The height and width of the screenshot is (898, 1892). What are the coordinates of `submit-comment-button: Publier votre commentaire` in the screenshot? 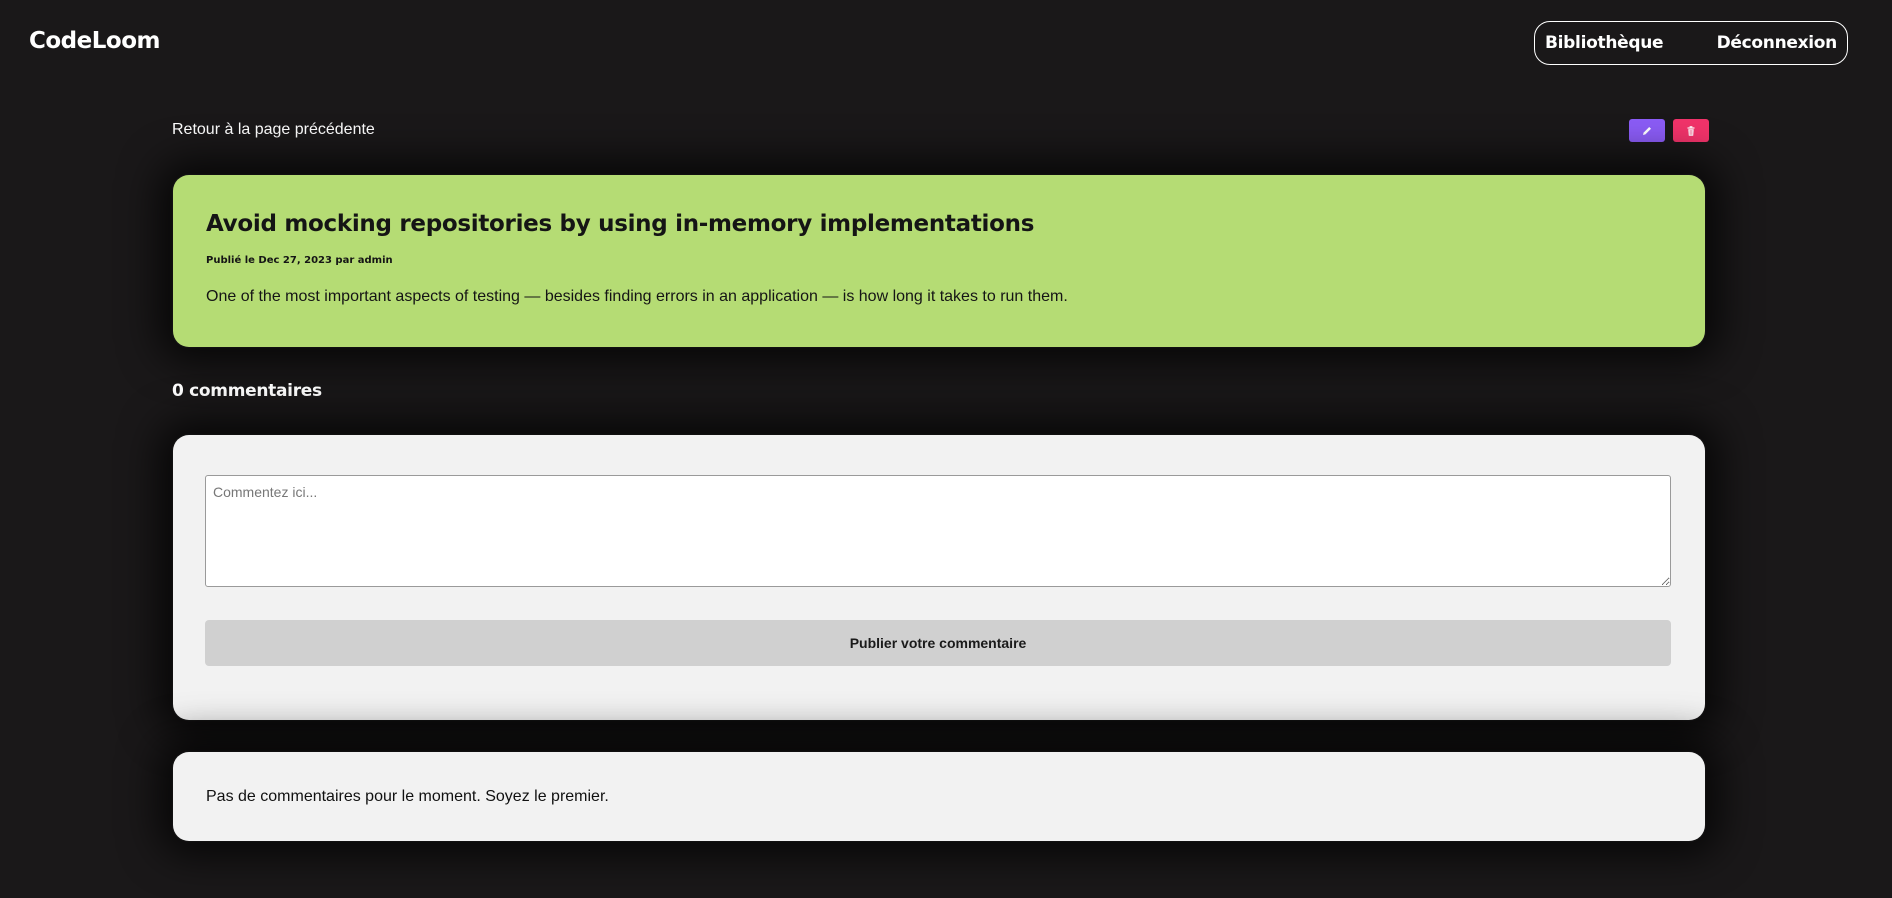 It's located at (938, 643).